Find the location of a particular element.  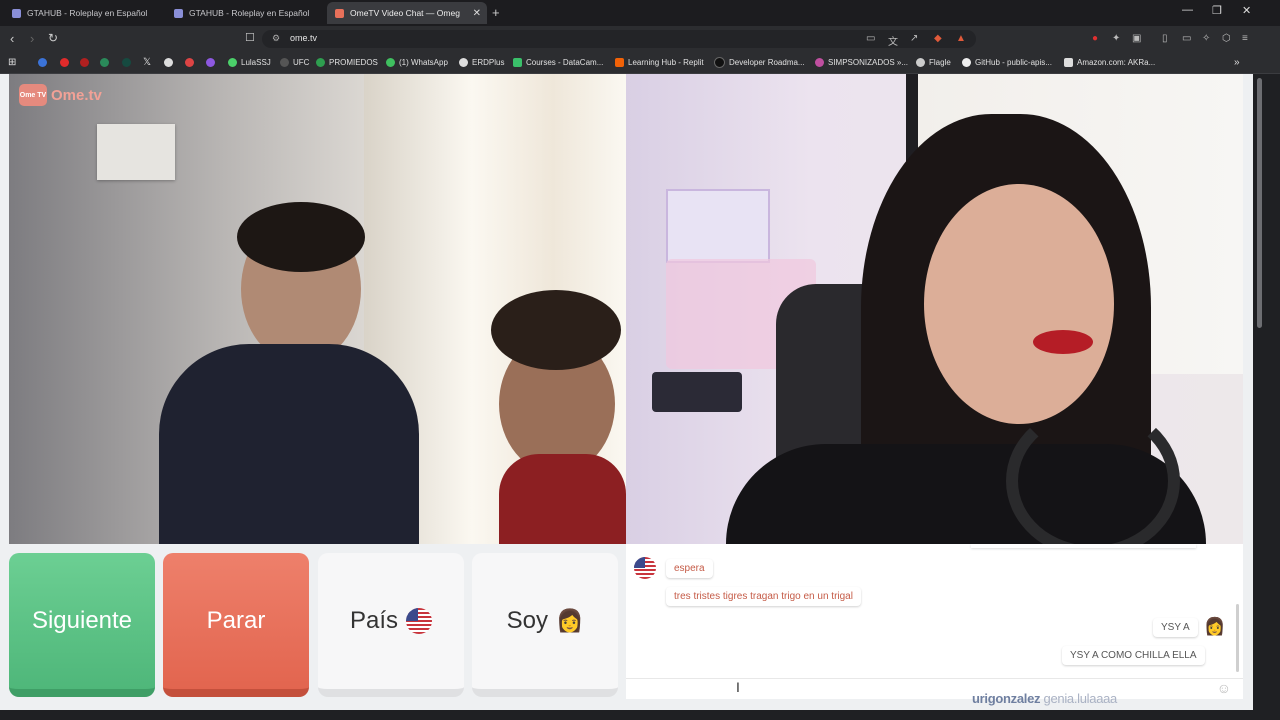

minimize-icon: — is located at coordinates (1187, 10).